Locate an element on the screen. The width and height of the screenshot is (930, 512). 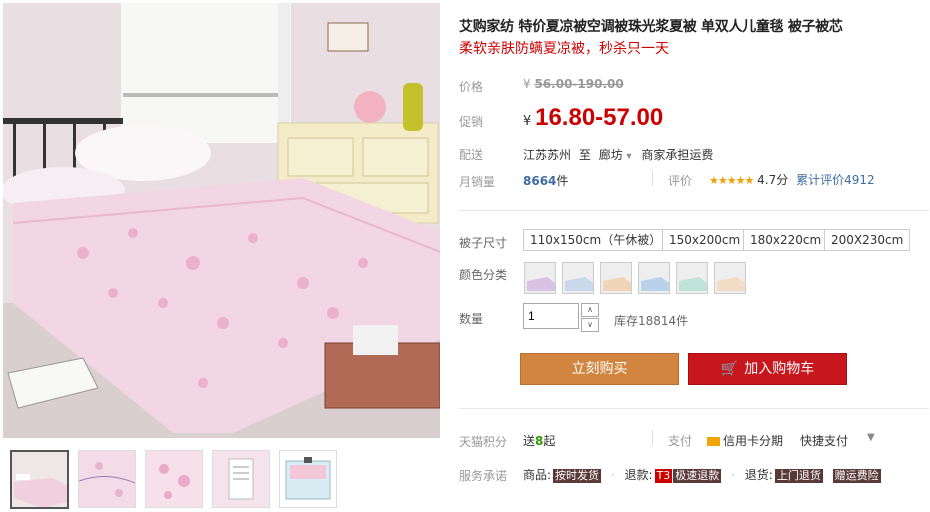
rating-score: 4.7分 is located at coordinates (773, 180).